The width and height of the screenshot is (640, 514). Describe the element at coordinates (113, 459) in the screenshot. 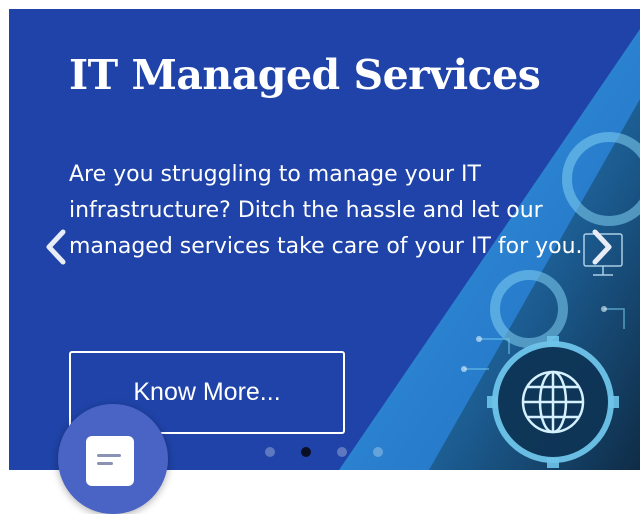

I see `chat-widget-button` at that location.